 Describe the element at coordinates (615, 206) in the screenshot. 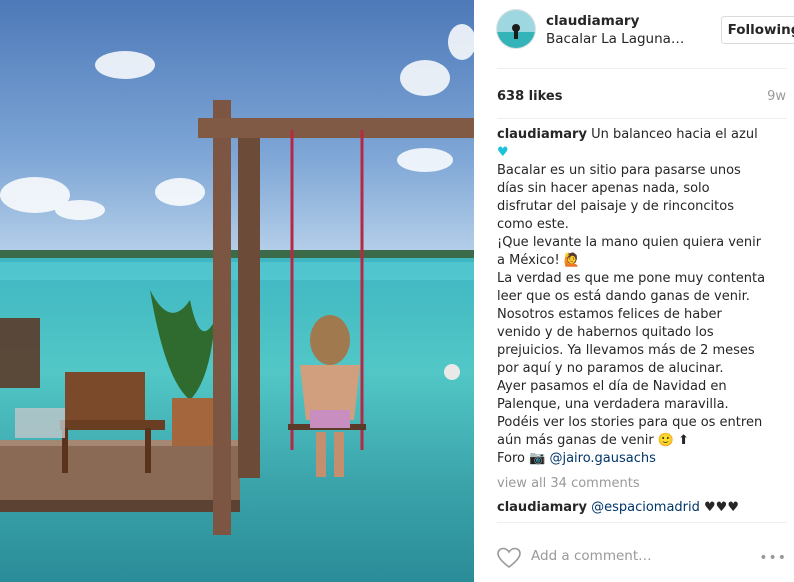

I see `caption-line: disfrutar del paisaje y de rinconcitos` at that location.